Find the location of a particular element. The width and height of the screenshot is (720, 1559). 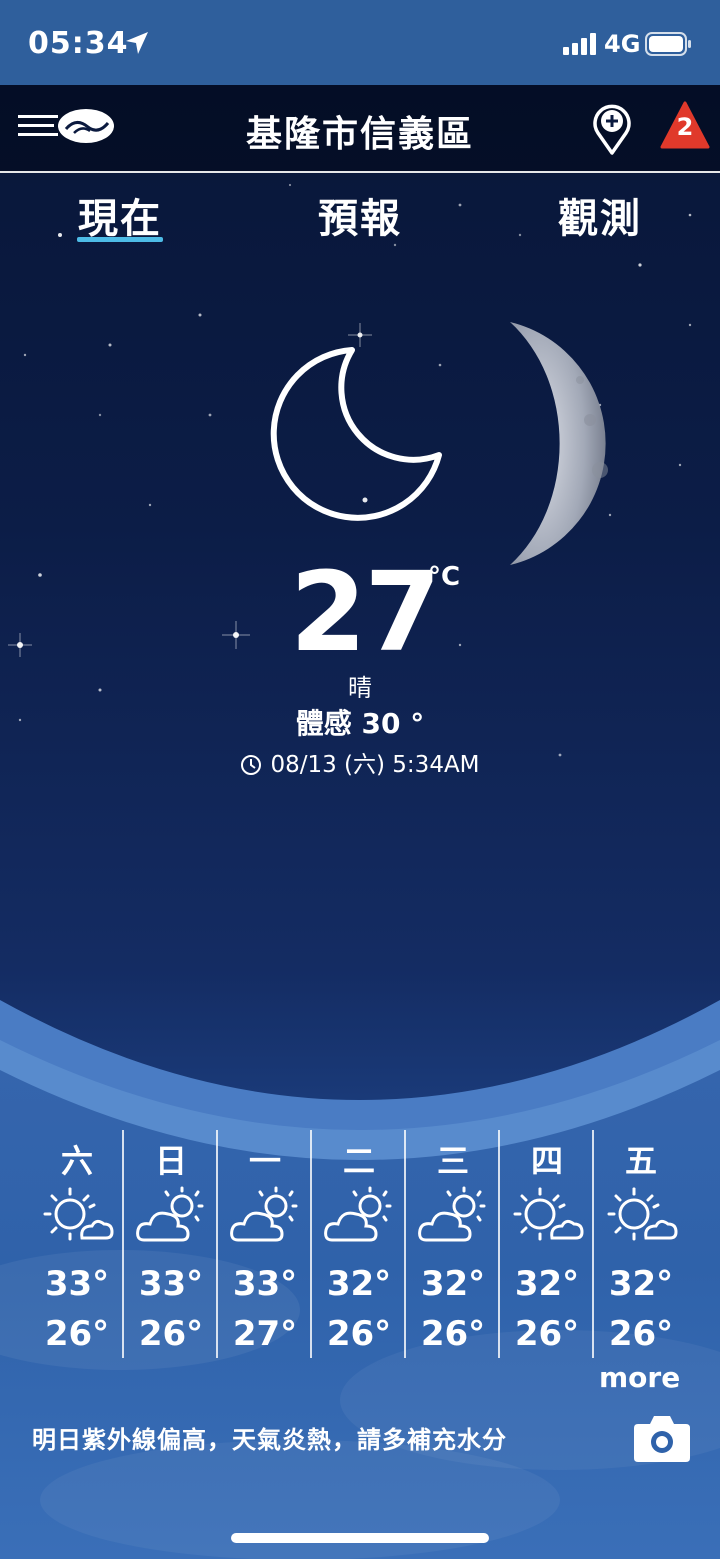

alert-count: 2 is located at coordinates (685, 127).